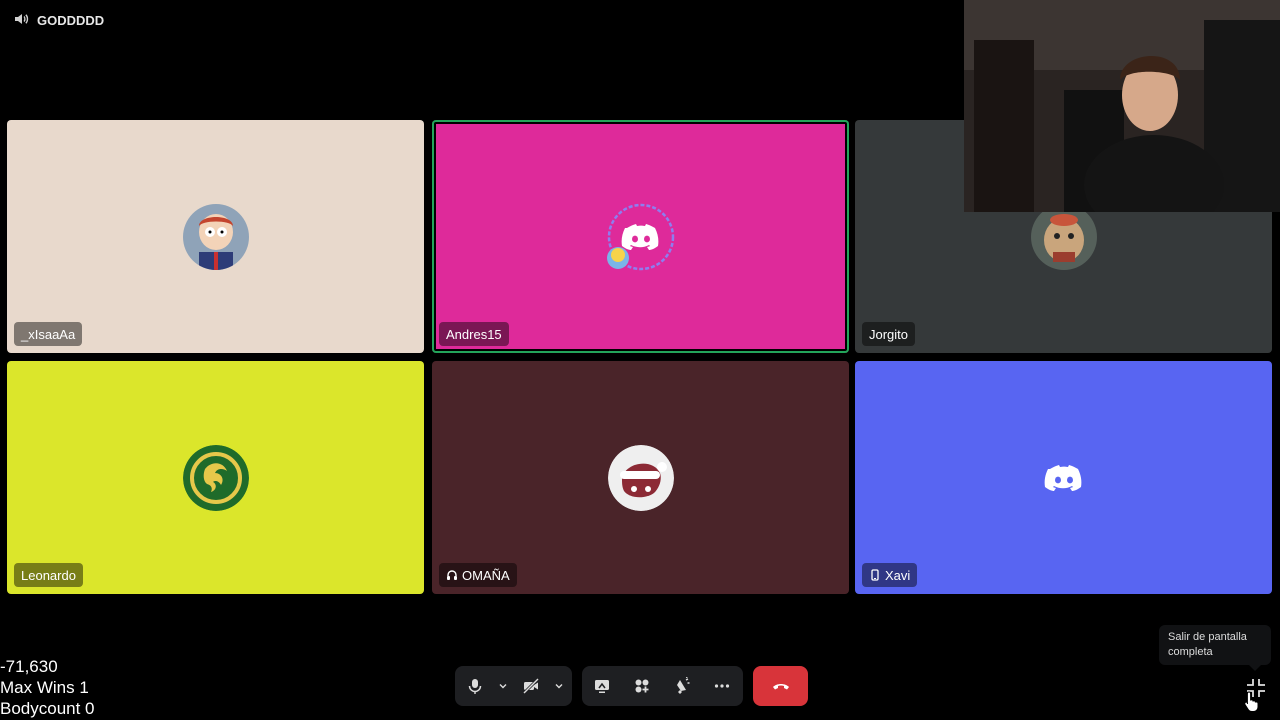 The image size is (1280, 720). I want to click on speaker-icon, so click(21, 20).